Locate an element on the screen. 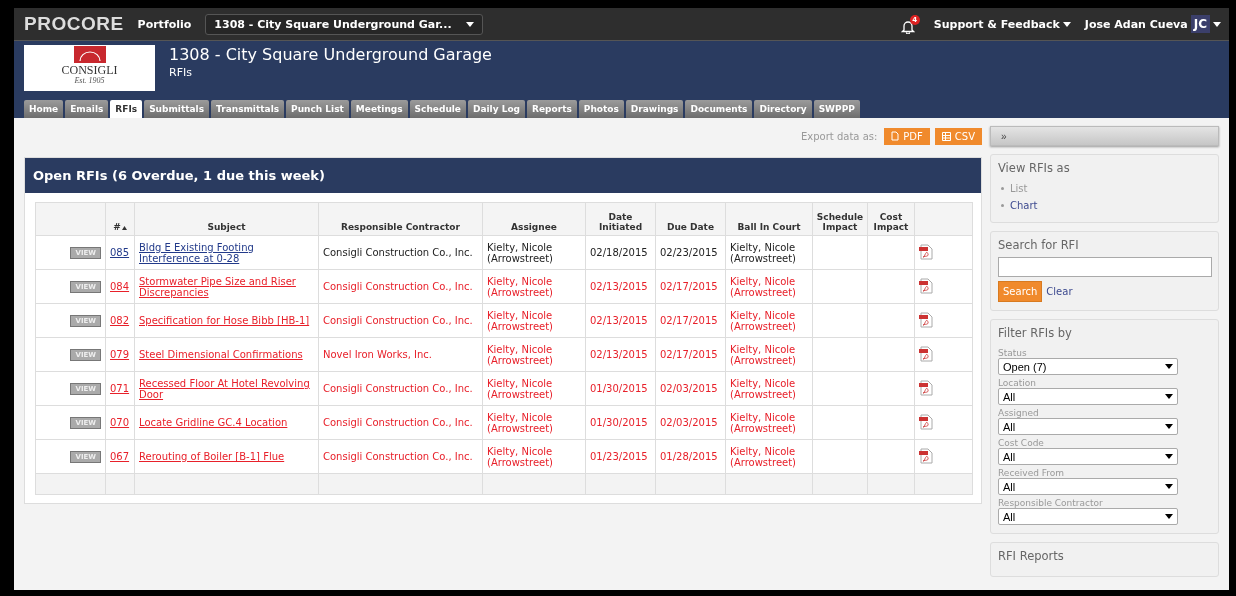 The width and height of the screenshot is (1236, 596). filter-label: Cost Code is located at coordinates (1021, 443).